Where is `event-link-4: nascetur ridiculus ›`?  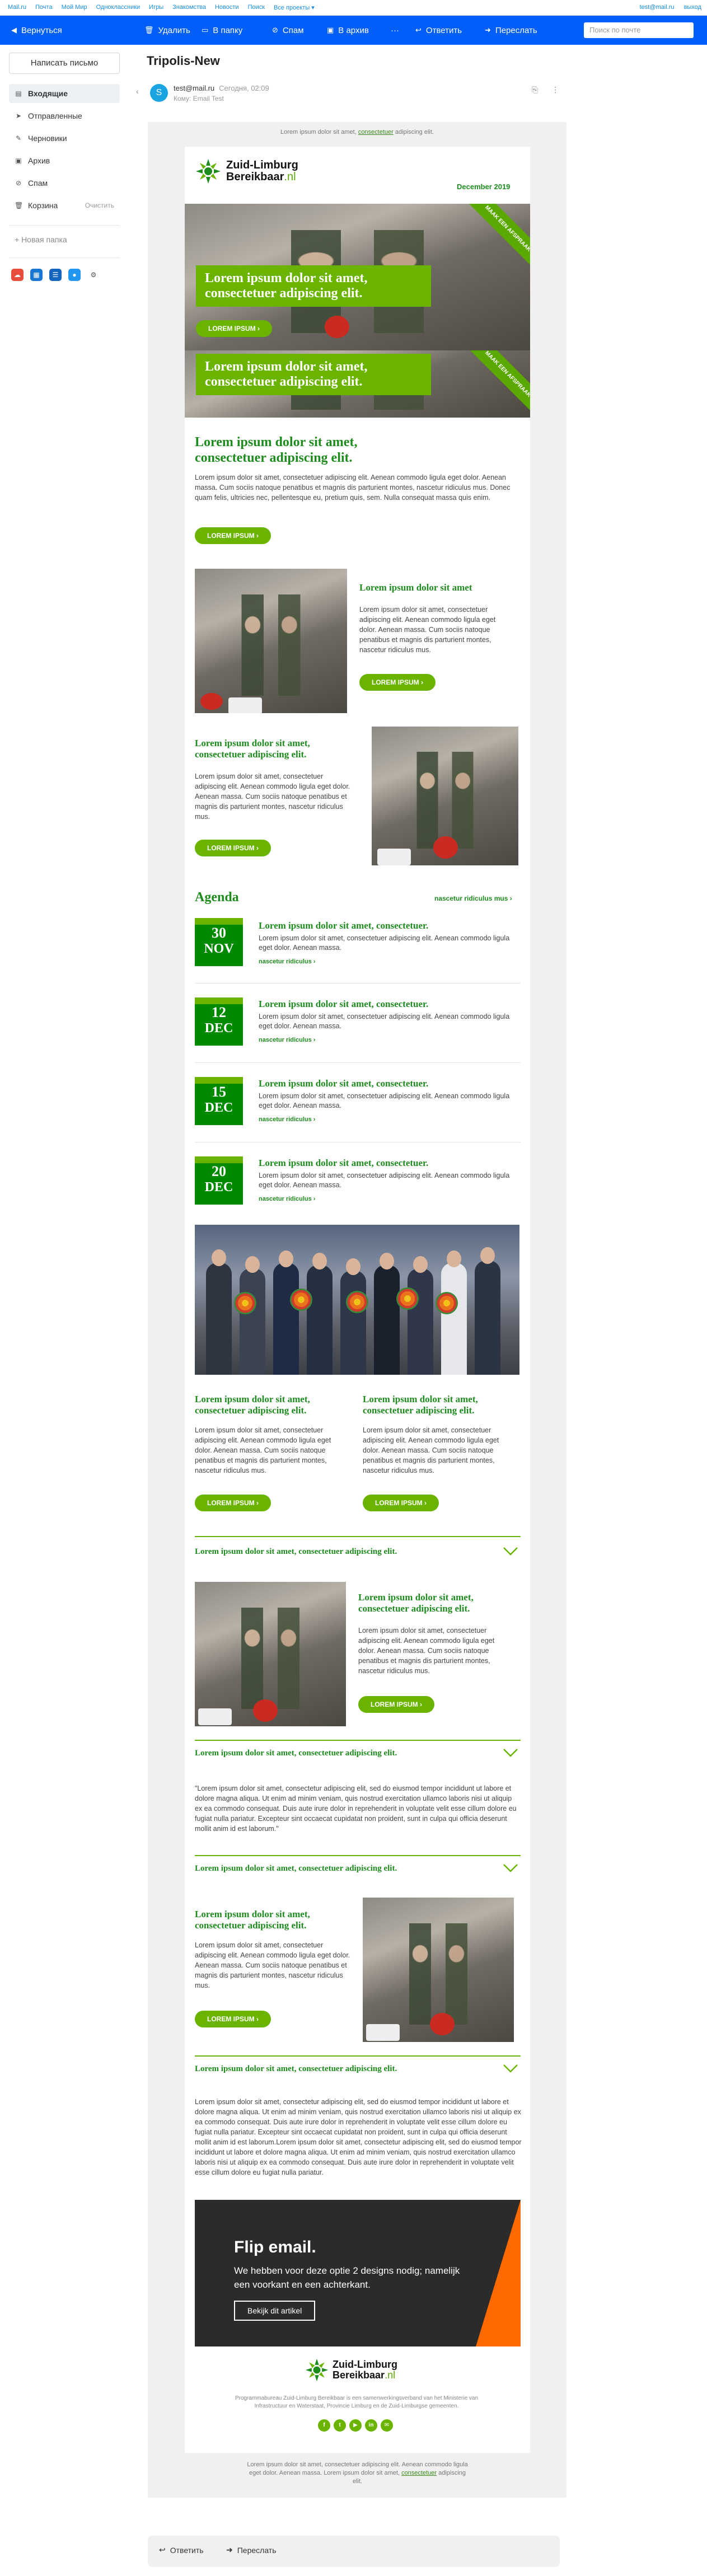 event-link-4: nascetur ridiculus › is located at coordinates (287, 1199).